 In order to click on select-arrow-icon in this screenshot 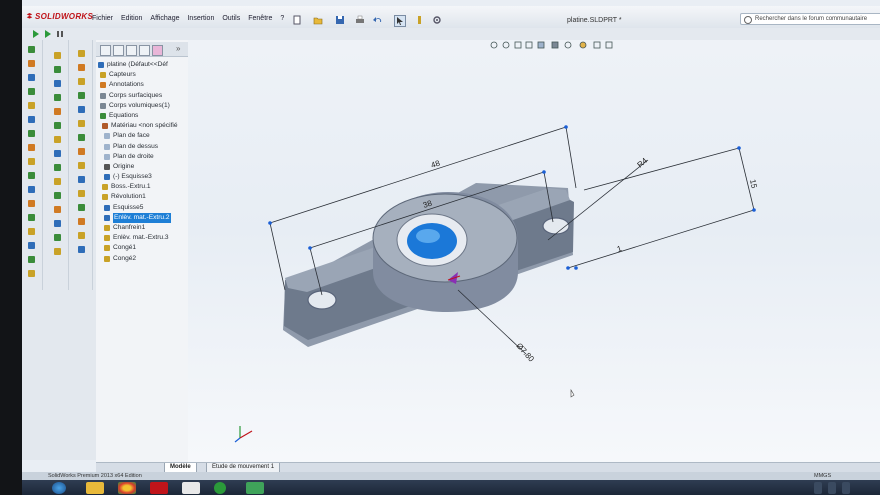, I will do `click(400, 21)`.